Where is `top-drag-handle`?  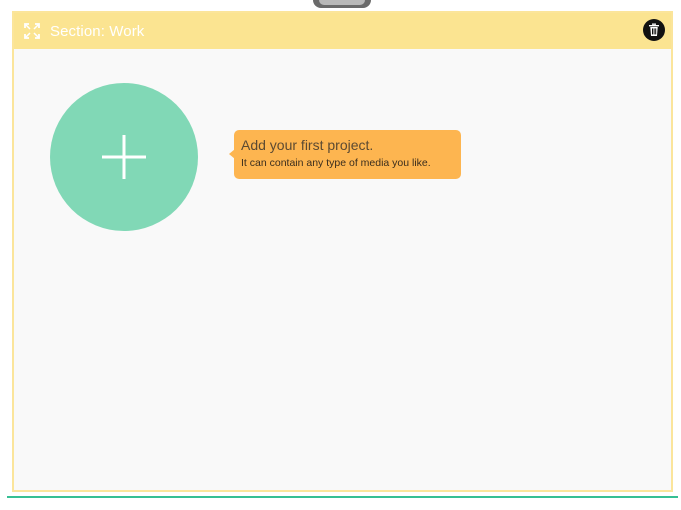
top-drag-handle is located at coordinates (342, 4).